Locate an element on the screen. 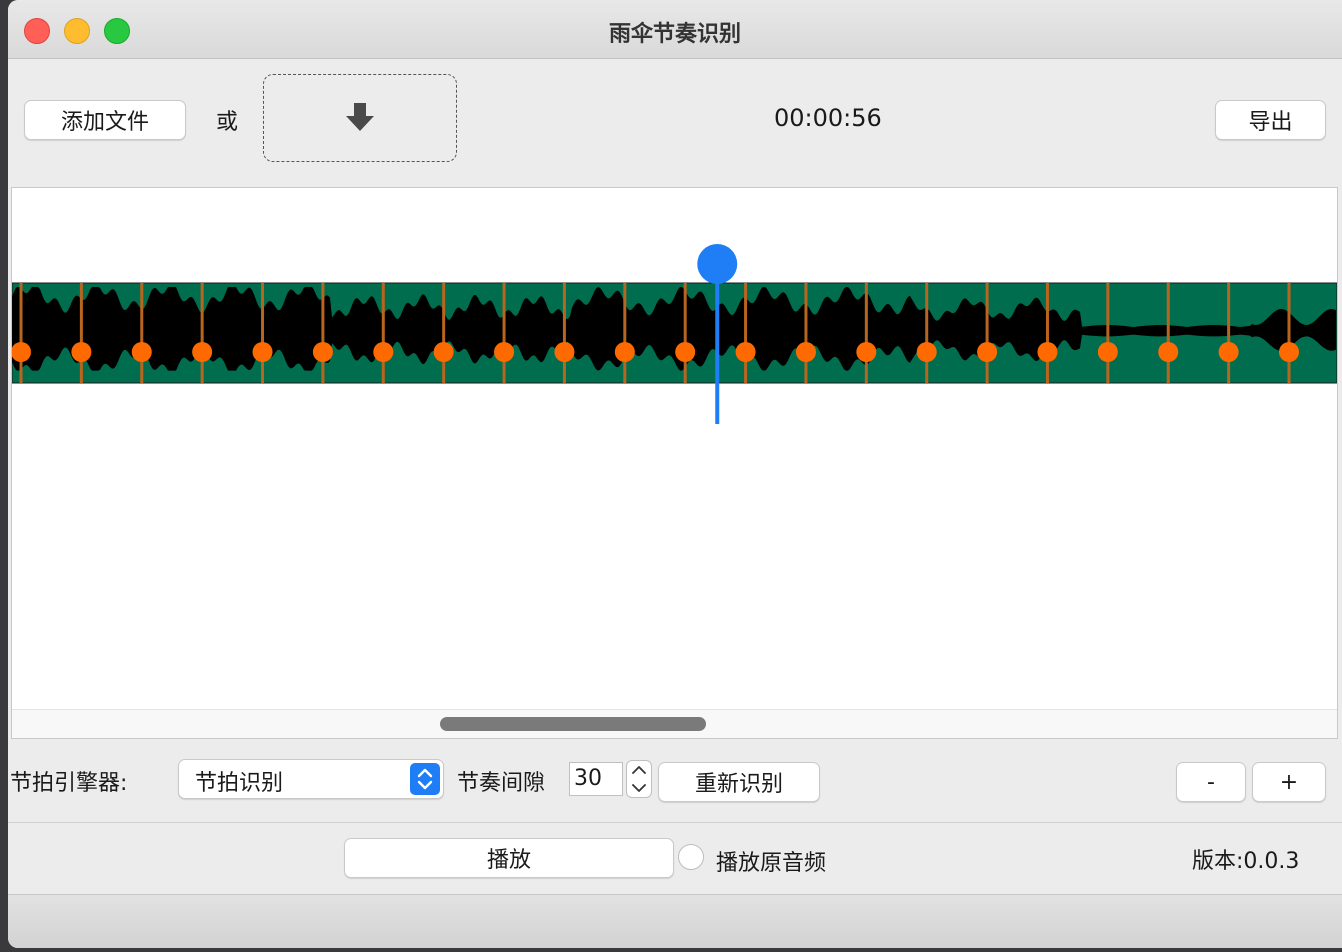 This screenshot has height=952, width=1342. scrollbar-thumb is located at coordinates (573, 724).